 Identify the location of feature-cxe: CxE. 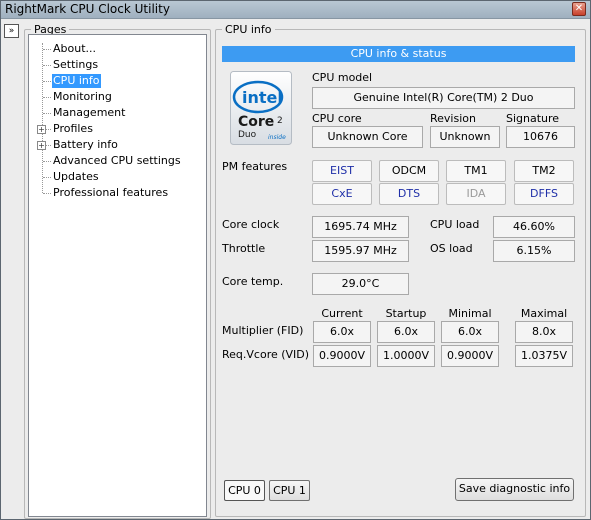
(342, 194).